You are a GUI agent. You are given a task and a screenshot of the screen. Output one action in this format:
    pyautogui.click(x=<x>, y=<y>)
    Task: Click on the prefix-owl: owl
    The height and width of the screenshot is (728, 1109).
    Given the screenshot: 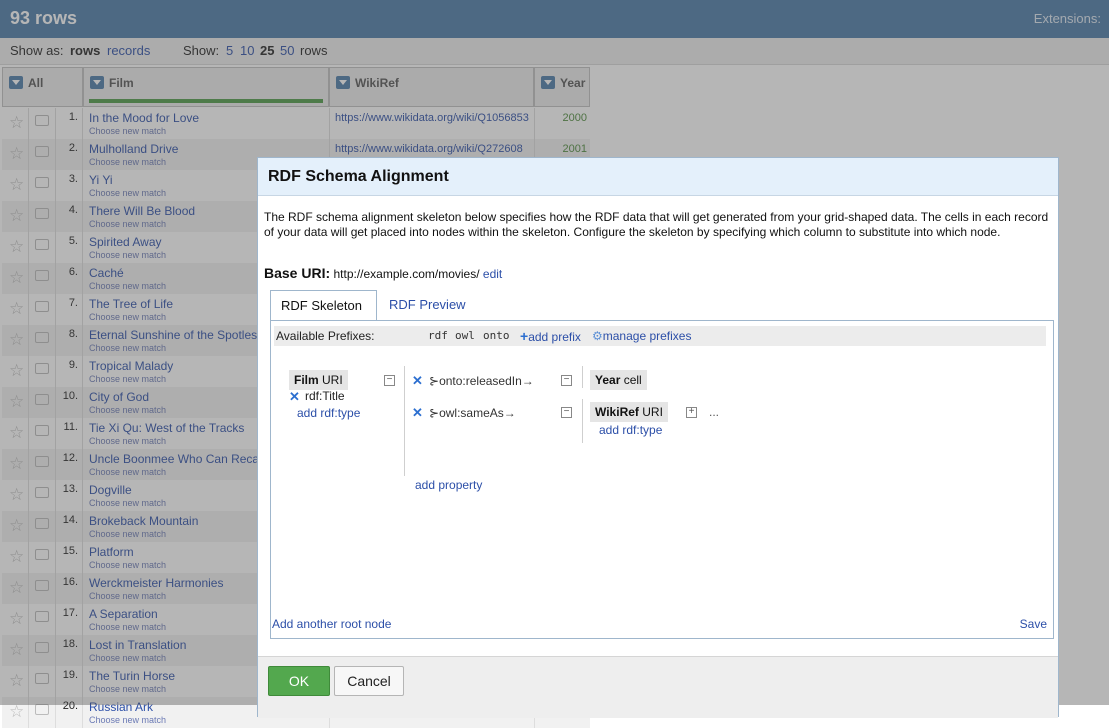 What is the action you would take?
    pyautogui.click(x=465, y=335)
    